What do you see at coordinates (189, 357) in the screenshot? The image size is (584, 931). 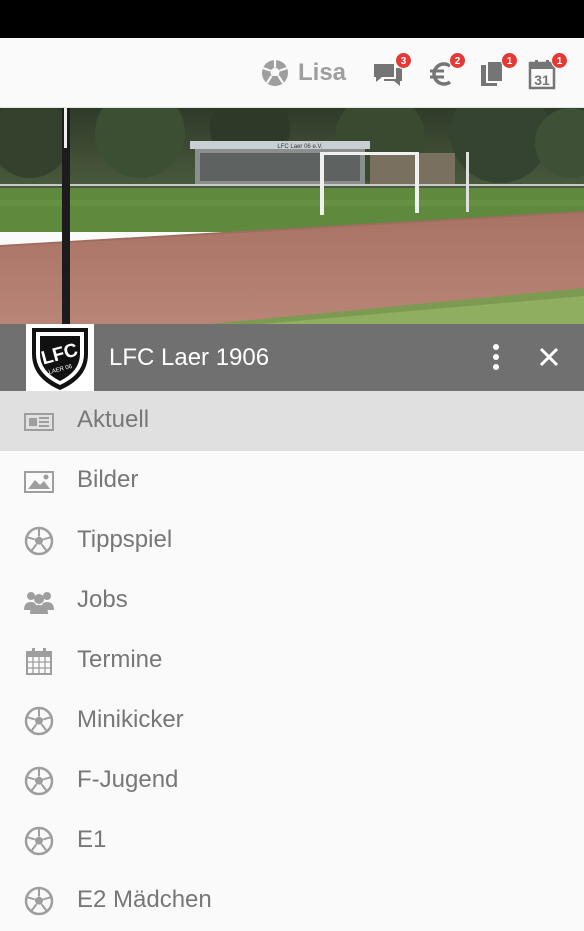 I see `club-name: LFC Laer 1906` at bounding box center [189, 357].